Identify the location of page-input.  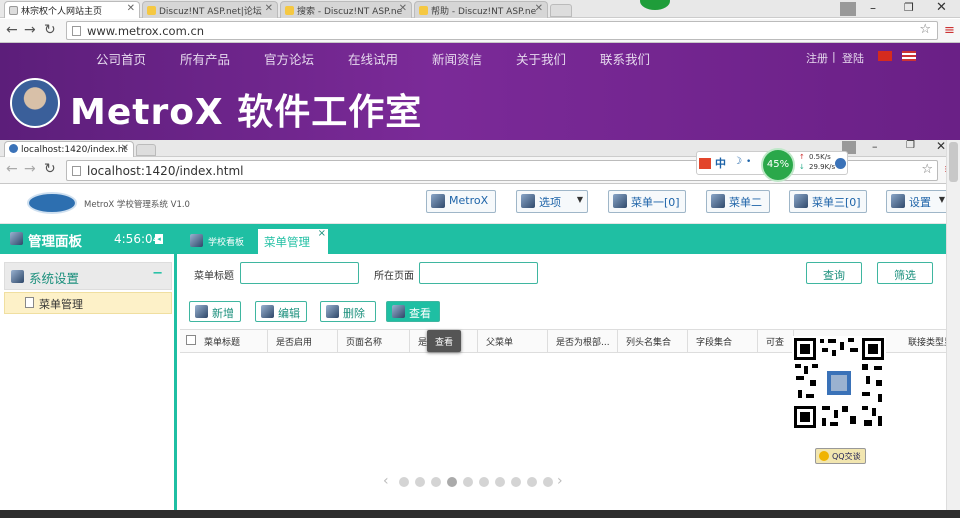
(478, 273).